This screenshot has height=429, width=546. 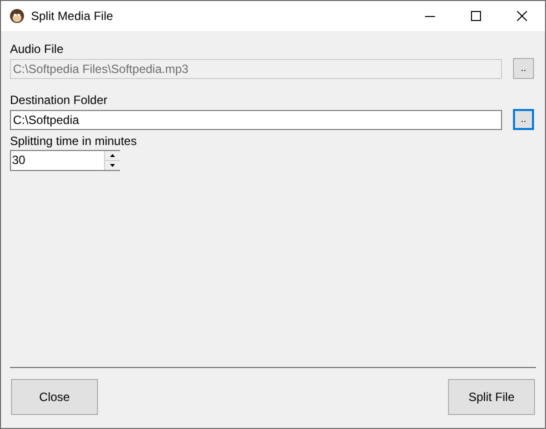 I want to click on browse-button: .., so click(x=523, y=119).